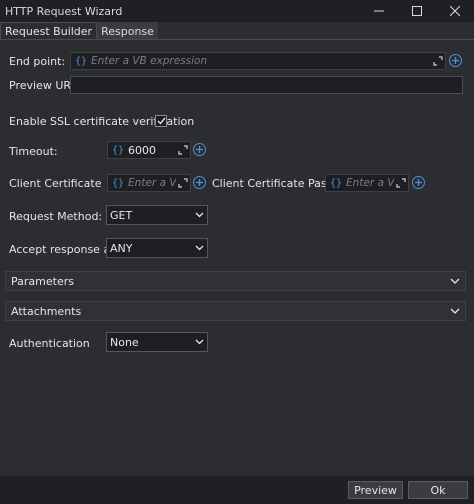 Image resolution: width=474 pixels, height=504 pixels. What do you see at coordinates (33, 151) in the screenshot?
I see `timeout-label: Timeout:` at bounding box center [33, 151].